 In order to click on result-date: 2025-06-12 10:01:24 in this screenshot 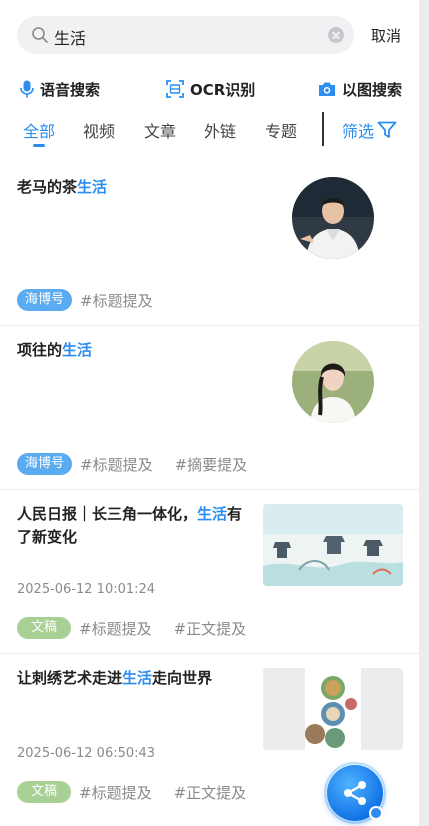, I will do `click(86, 589)`.